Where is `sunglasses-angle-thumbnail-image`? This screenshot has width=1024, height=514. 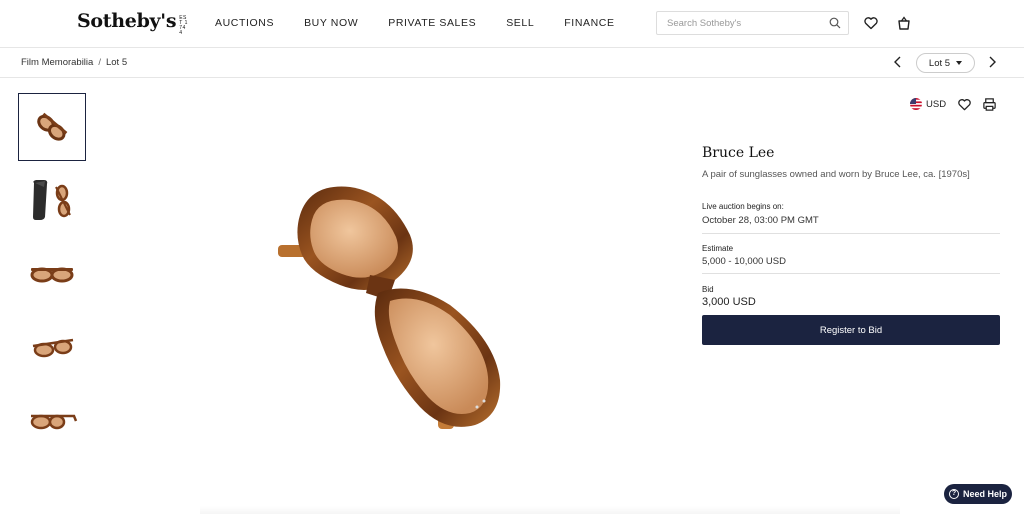
sunglasses-angle-thumbnail-image is located at coordinates (53, 348).